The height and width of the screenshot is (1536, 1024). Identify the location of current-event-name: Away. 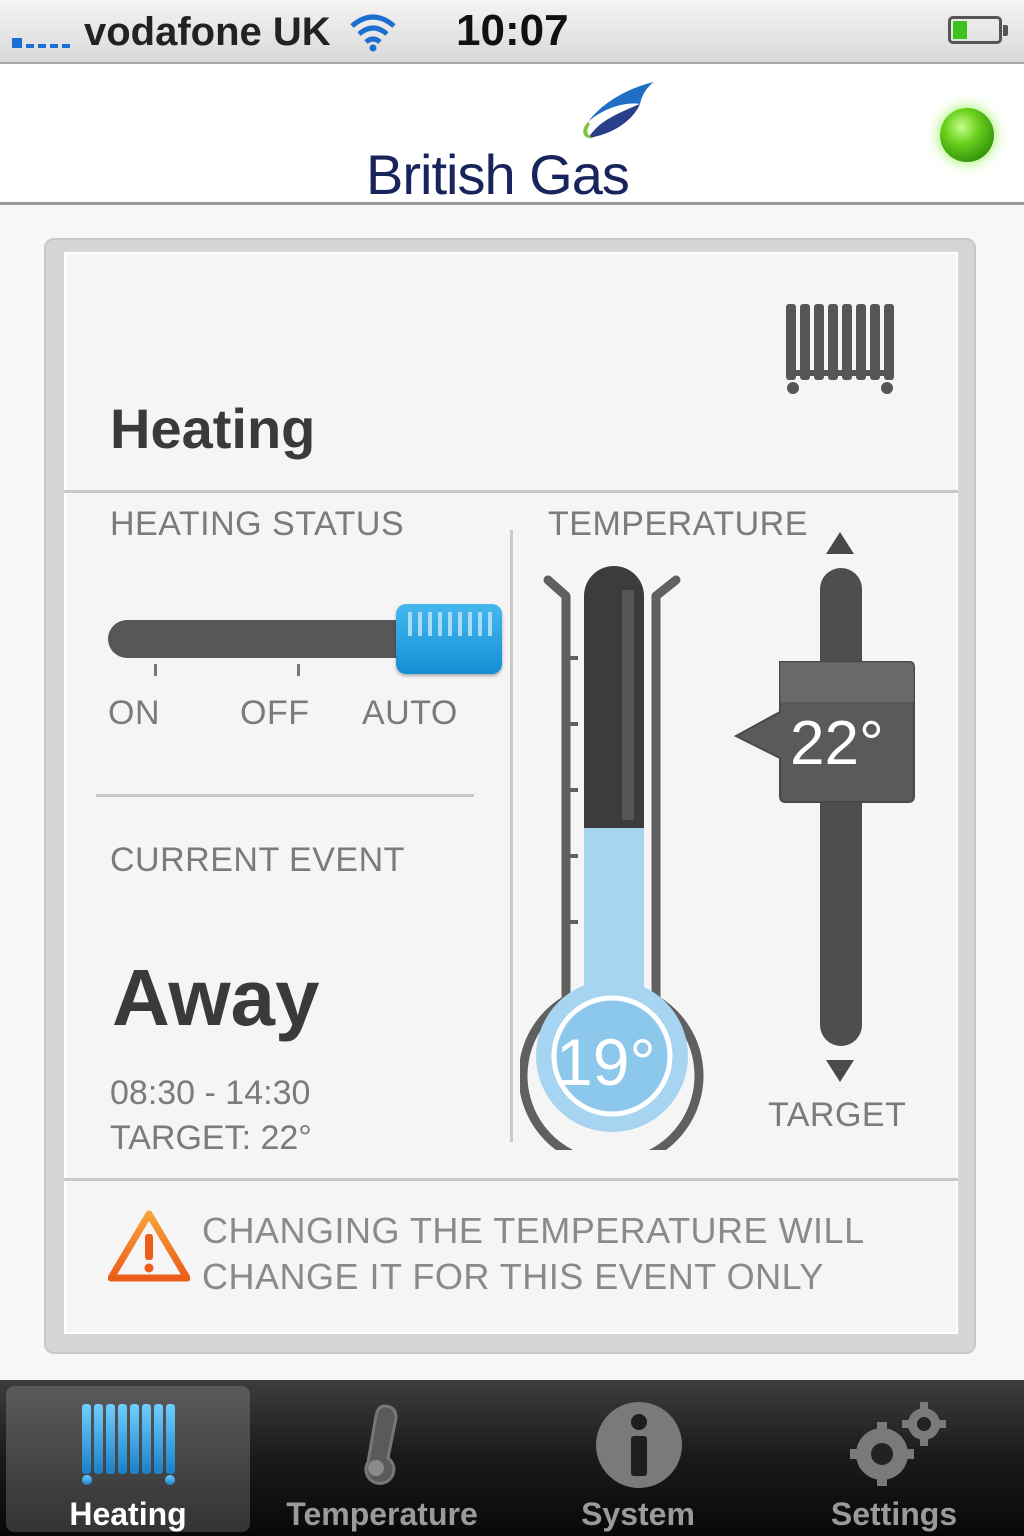
(216, 997).